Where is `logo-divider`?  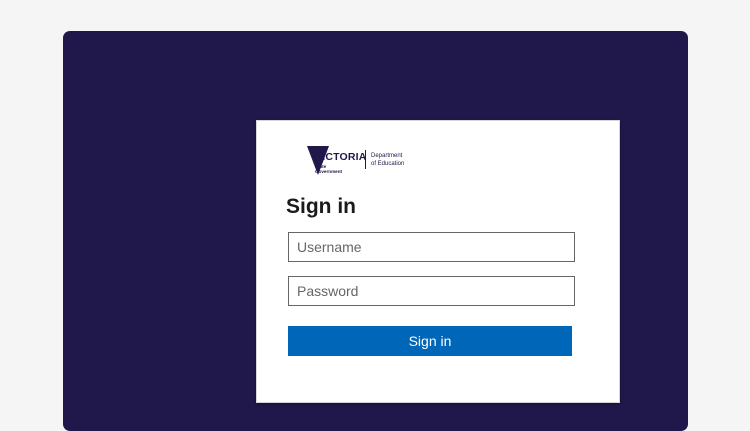 logo-divider is located at coordinates (365, 159).